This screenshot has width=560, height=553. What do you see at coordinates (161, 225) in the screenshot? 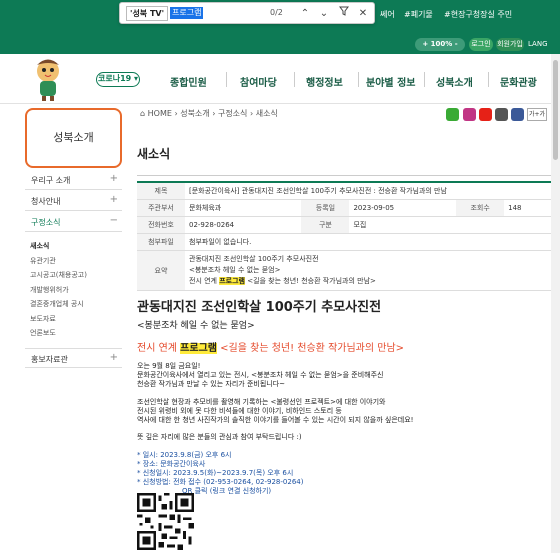
I see `phone-label: 전화번호` at bounding box center [161, 225].